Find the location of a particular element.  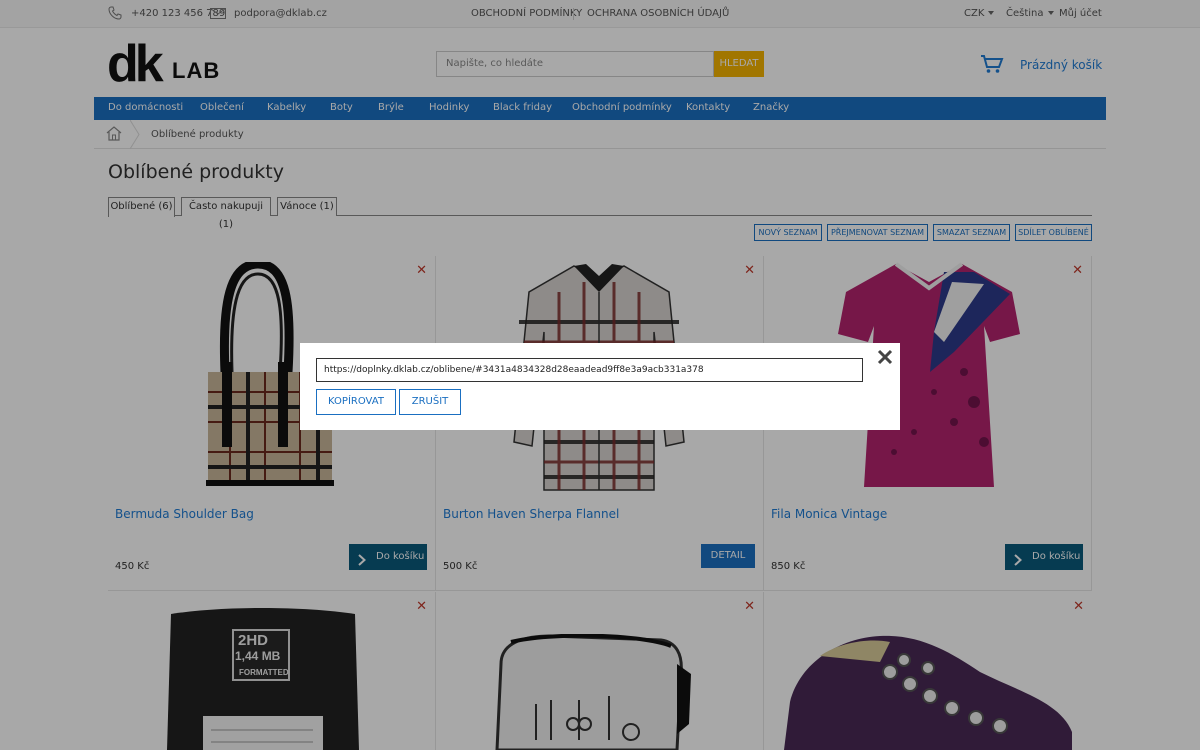

cancel-button: ZRUŠIT is located at coordinates (430, 402).